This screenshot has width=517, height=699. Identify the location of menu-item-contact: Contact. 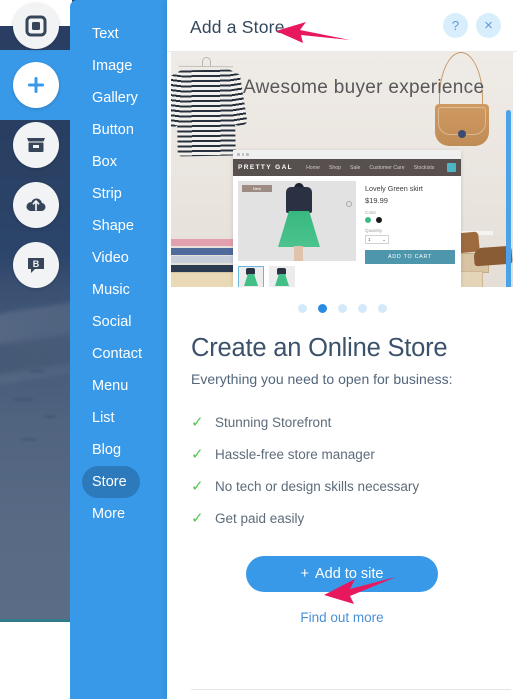
(118, 354).